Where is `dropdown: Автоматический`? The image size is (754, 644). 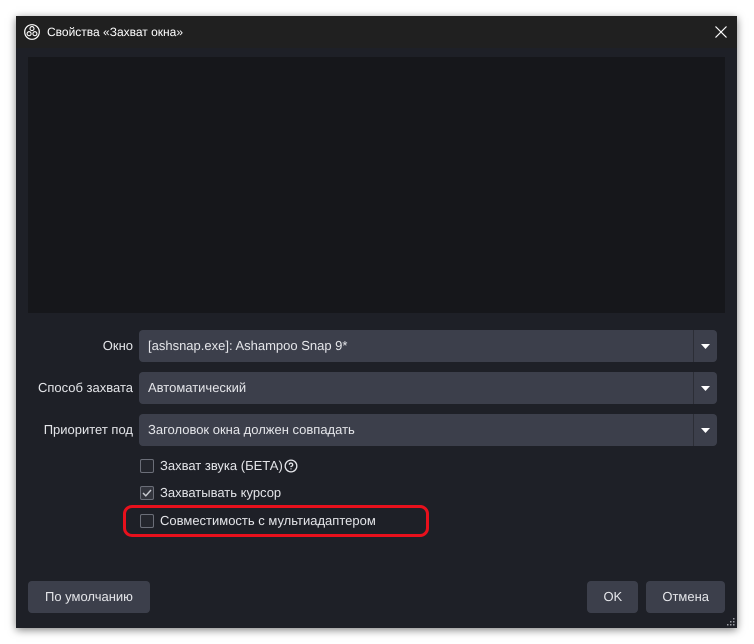 dropdown: Автоматический is located at coordinates (428, 388).